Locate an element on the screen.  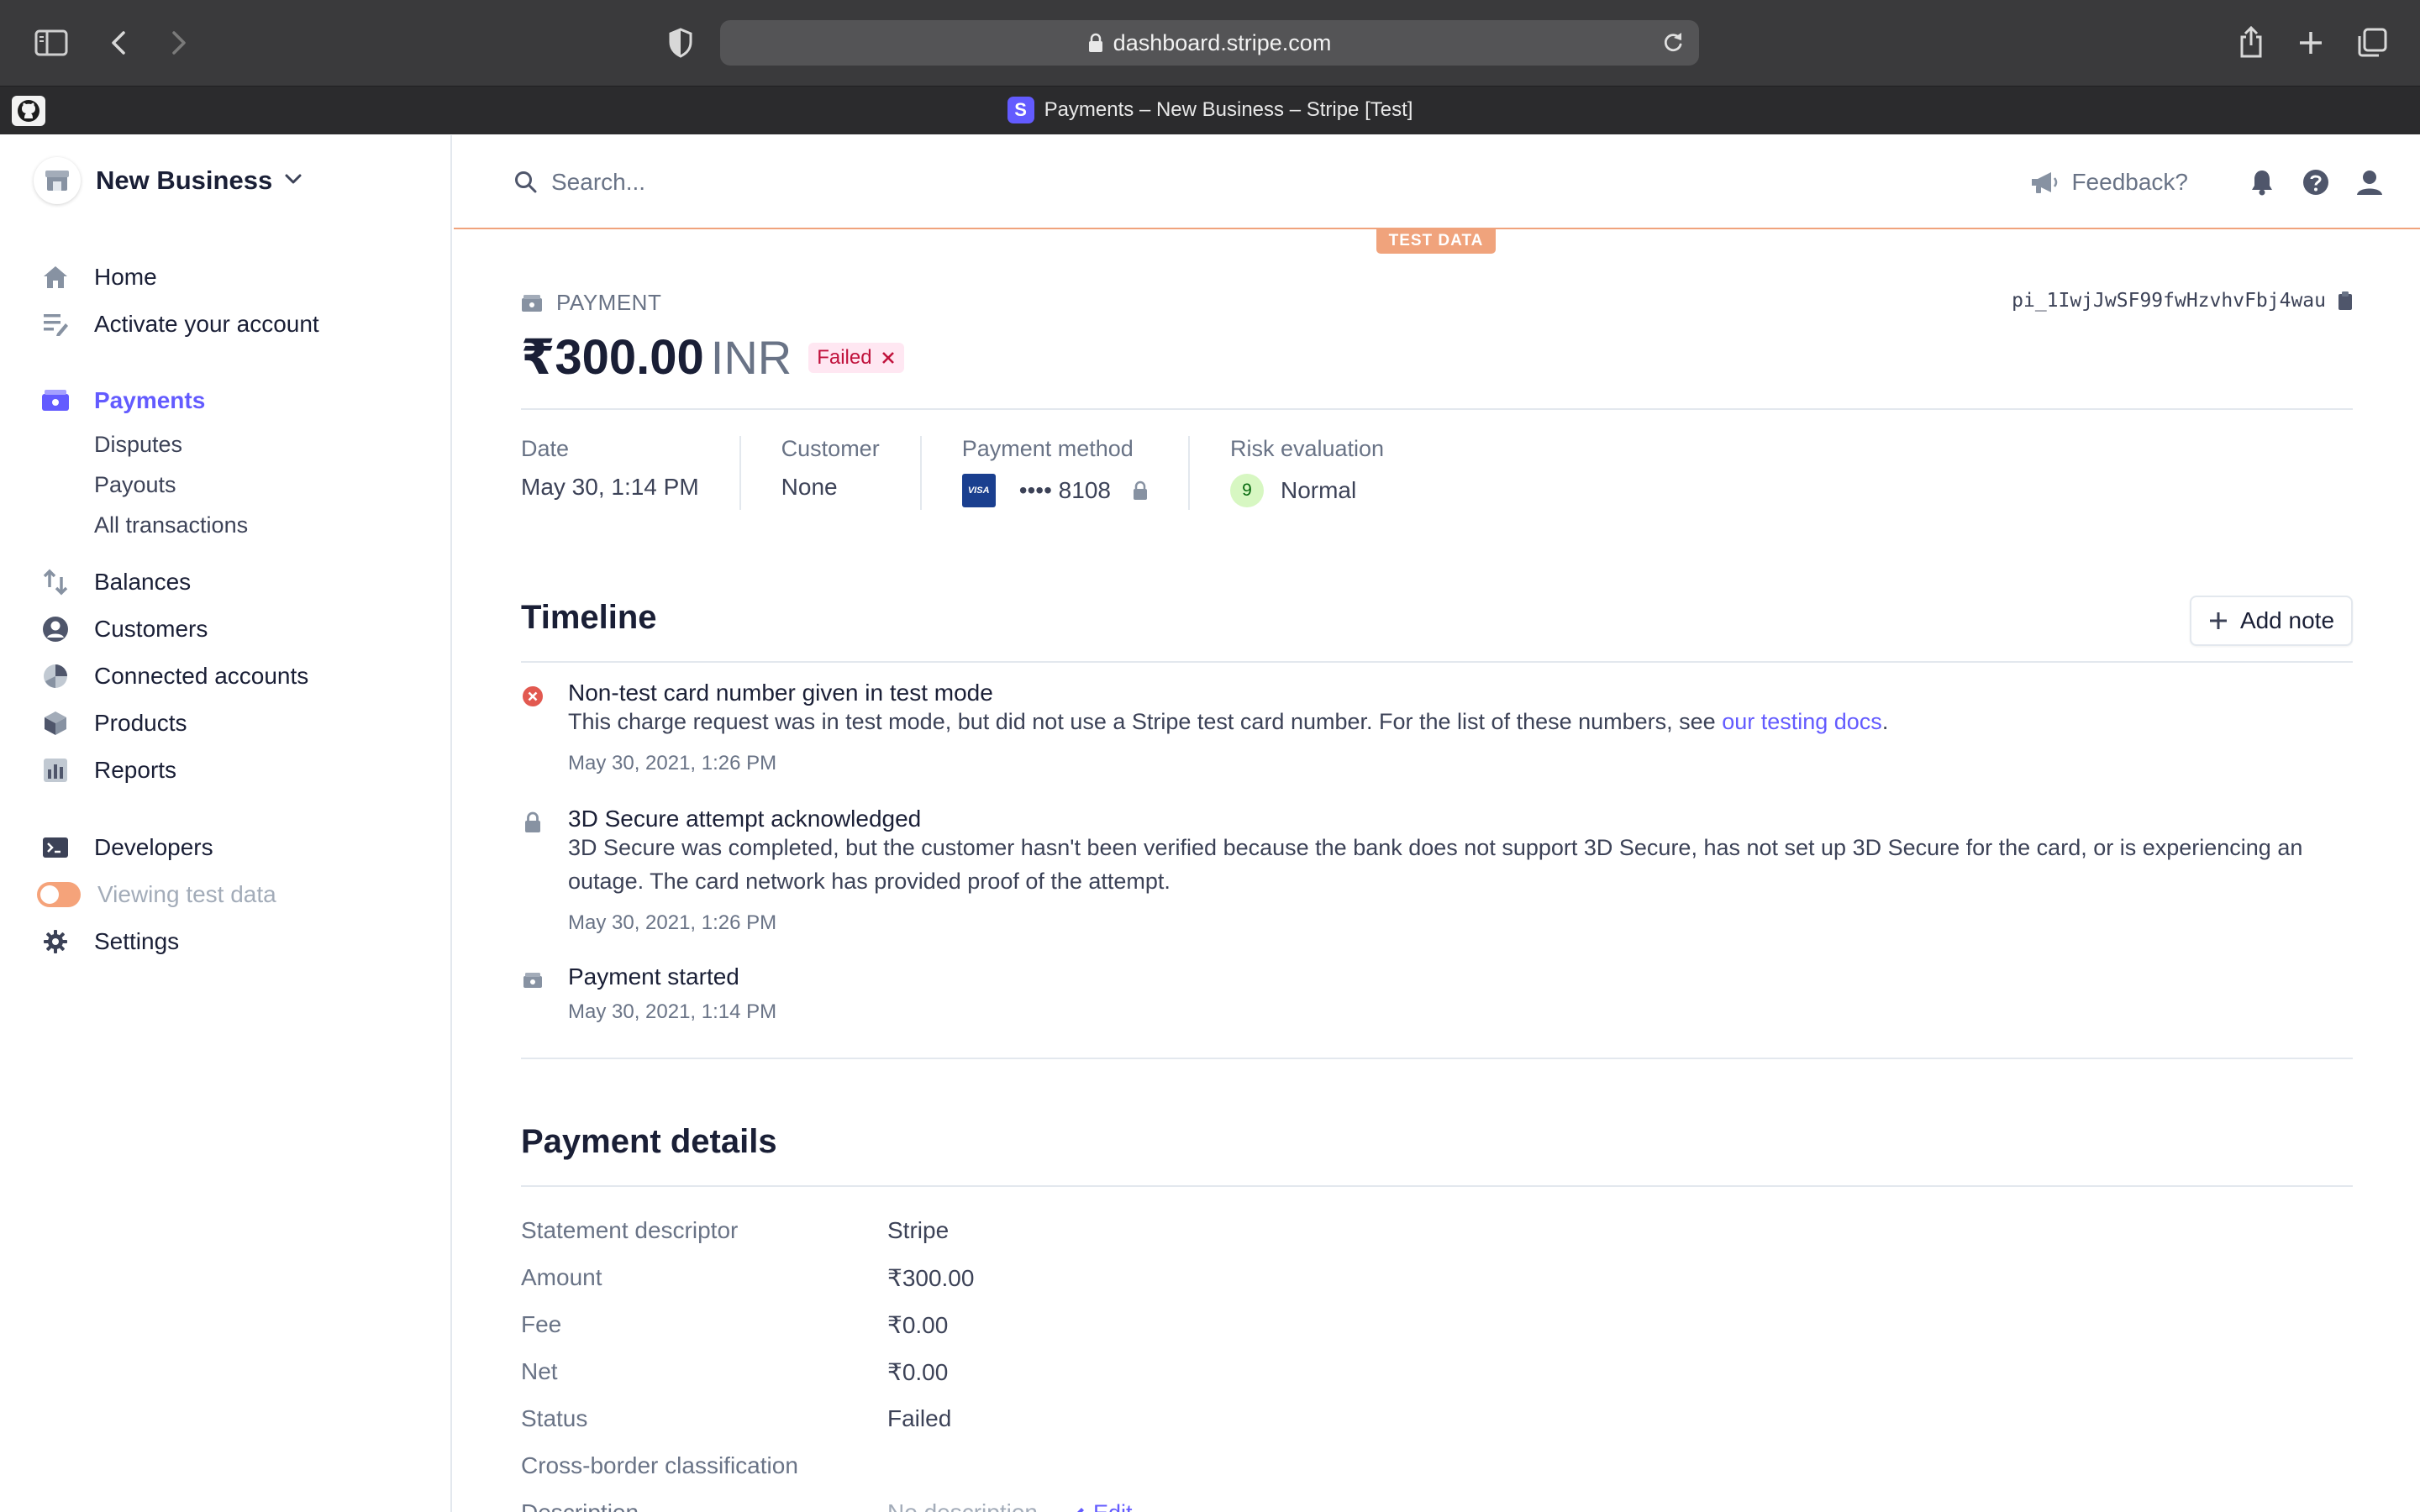
pencil-icon is located at coordinates (1080, 1510).